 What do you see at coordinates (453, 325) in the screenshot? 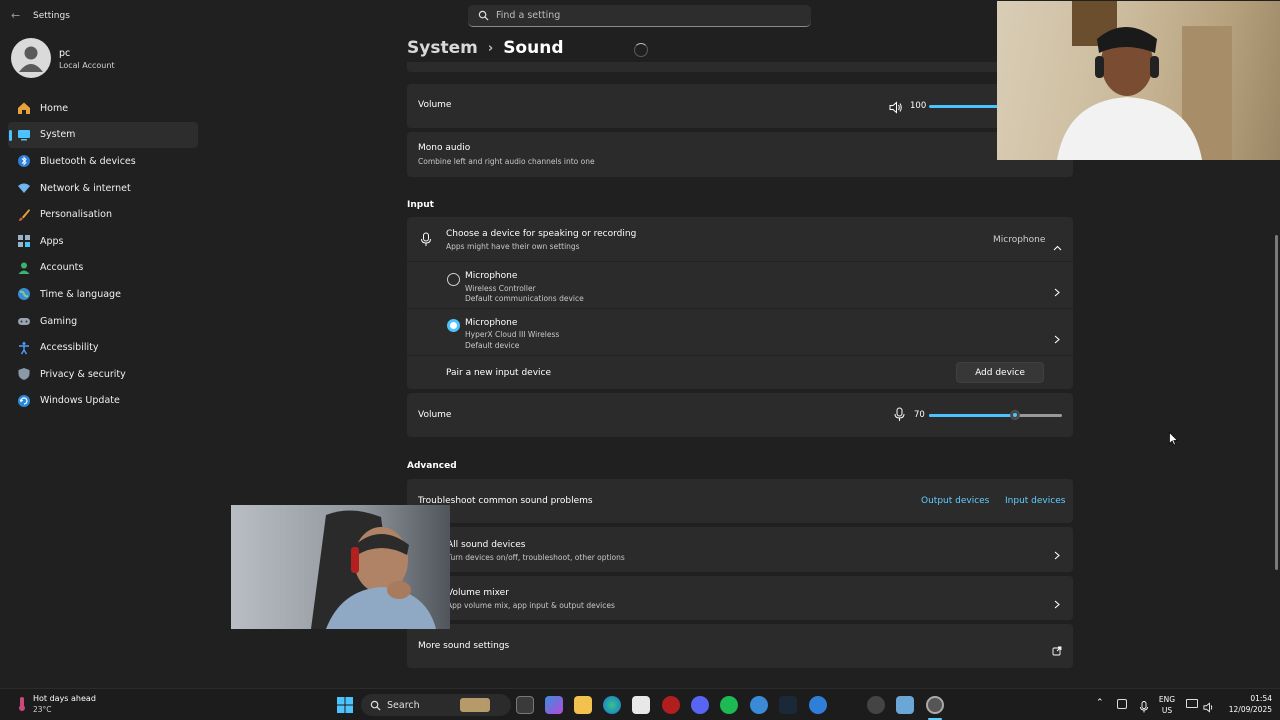
I see `device-radio-selected` at bounding box center [453, 325].